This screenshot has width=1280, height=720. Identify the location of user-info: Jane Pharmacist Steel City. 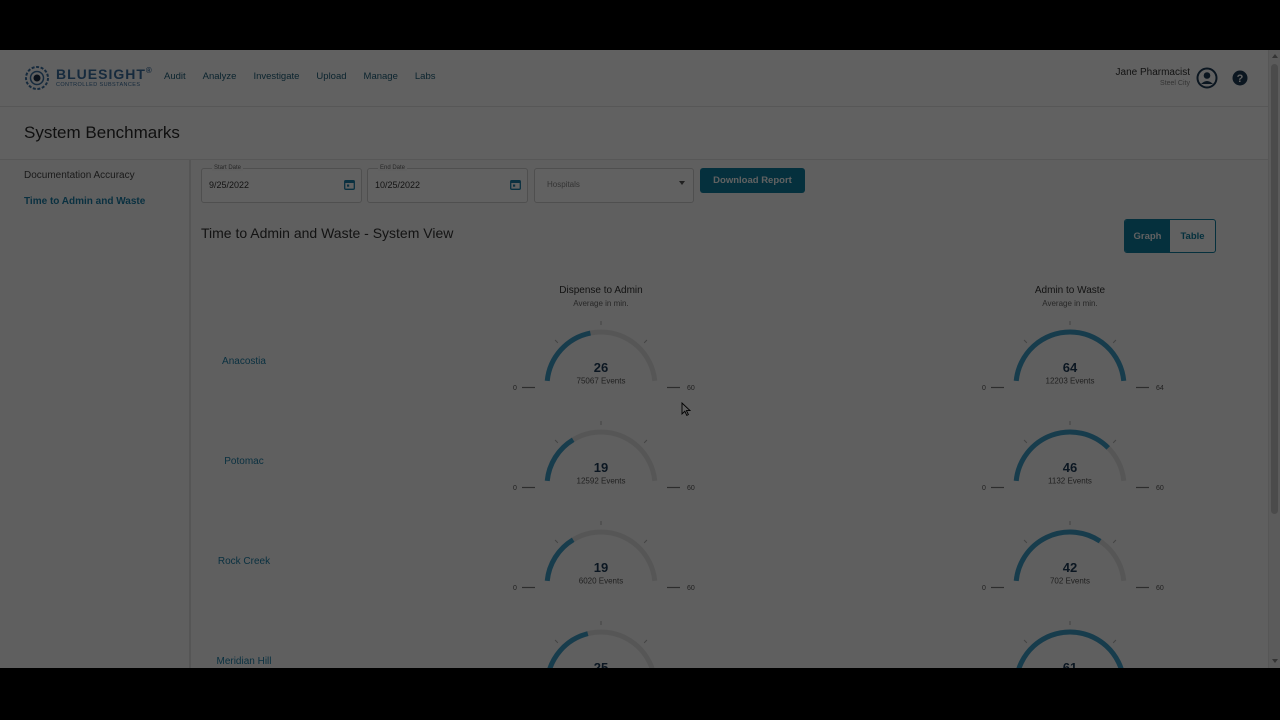
(1153, 77).